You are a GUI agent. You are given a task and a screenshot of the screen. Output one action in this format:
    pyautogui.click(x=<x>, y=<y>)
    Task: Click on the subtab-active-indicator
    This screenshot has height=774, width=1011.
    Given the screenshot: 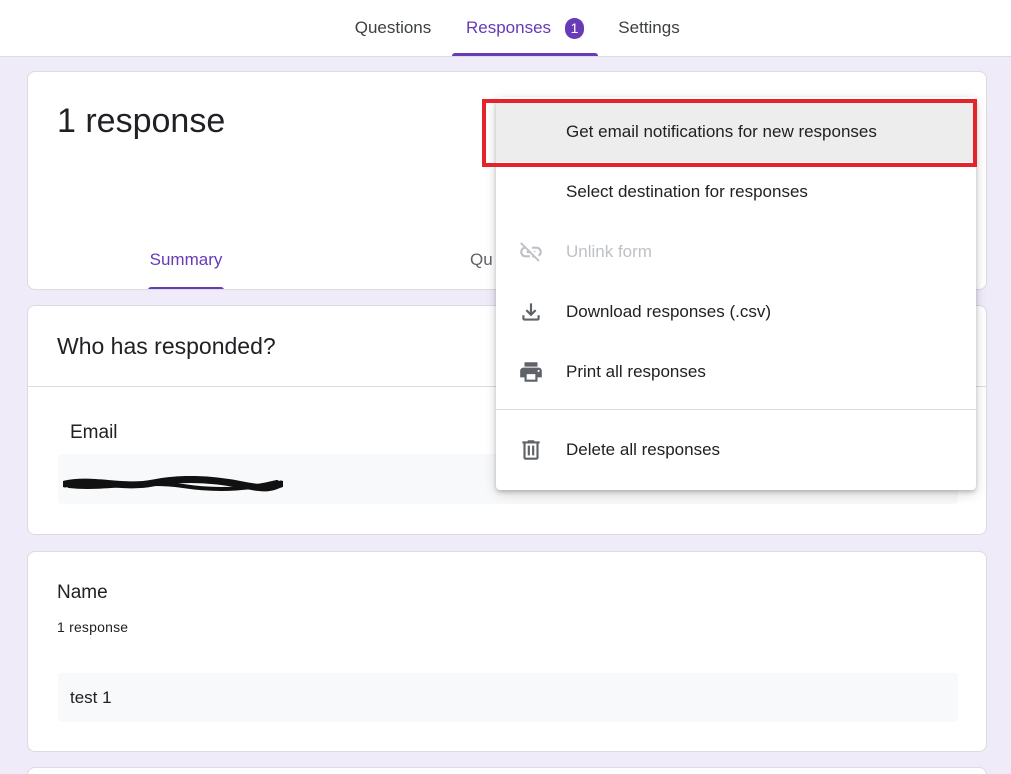 What is the action you would take?
    pyautogui.click(x=186, y=288)
    